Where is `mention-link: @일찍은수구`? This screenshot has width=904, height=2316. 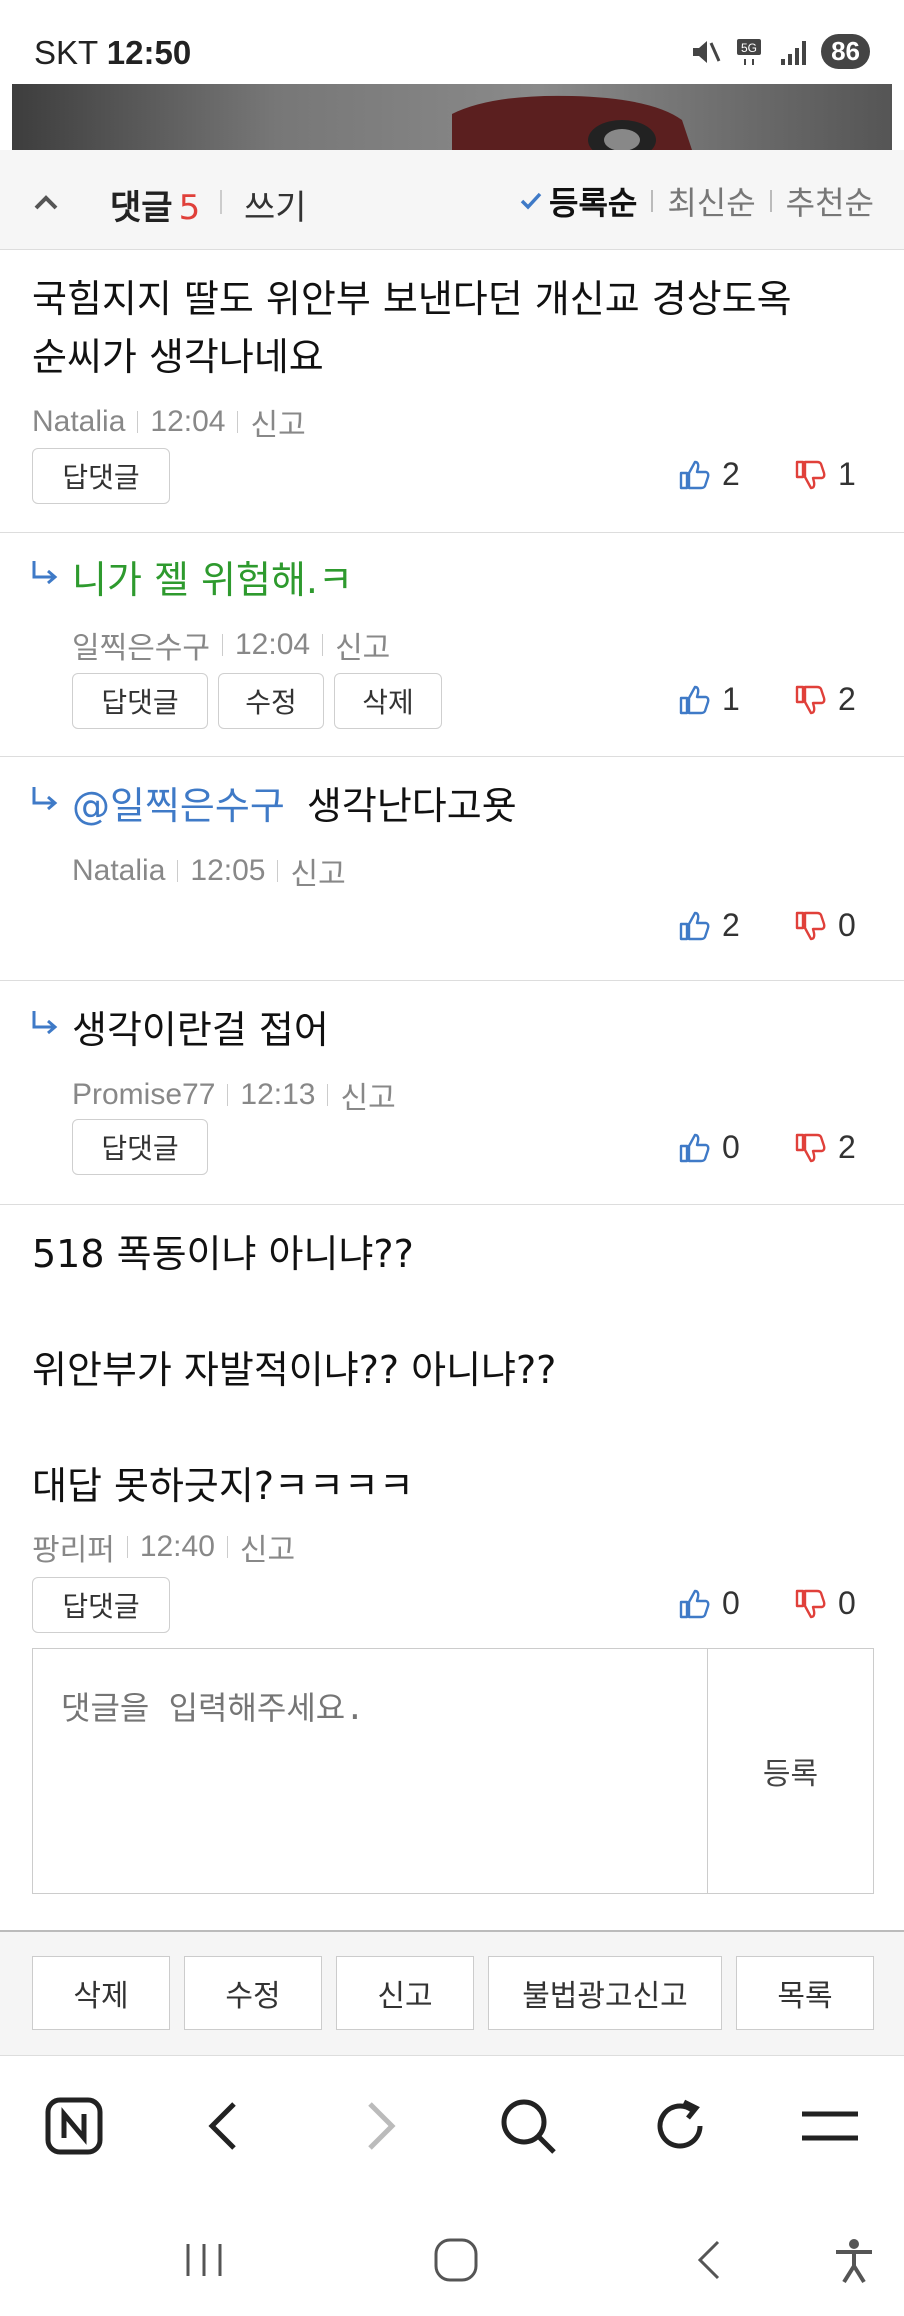 mention-link: @일찍은수구 is located at coordinates (178, 806).